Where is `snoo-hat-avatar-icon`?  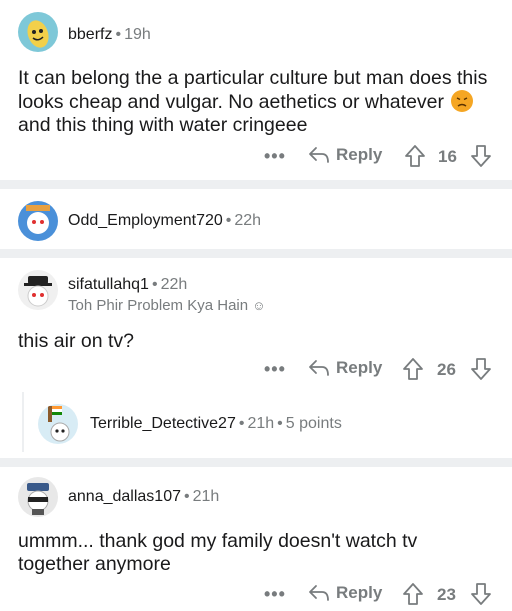
snoo-hat-avatar-icon is located at coordinates (38, 291).